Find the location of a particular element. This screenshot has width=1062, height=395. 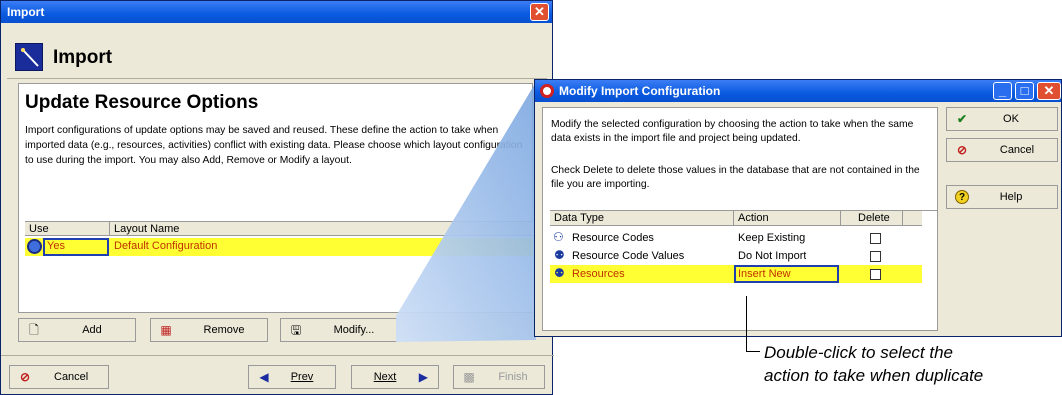

ok-button: ✔ OK is located at coordinates (1002, 119).